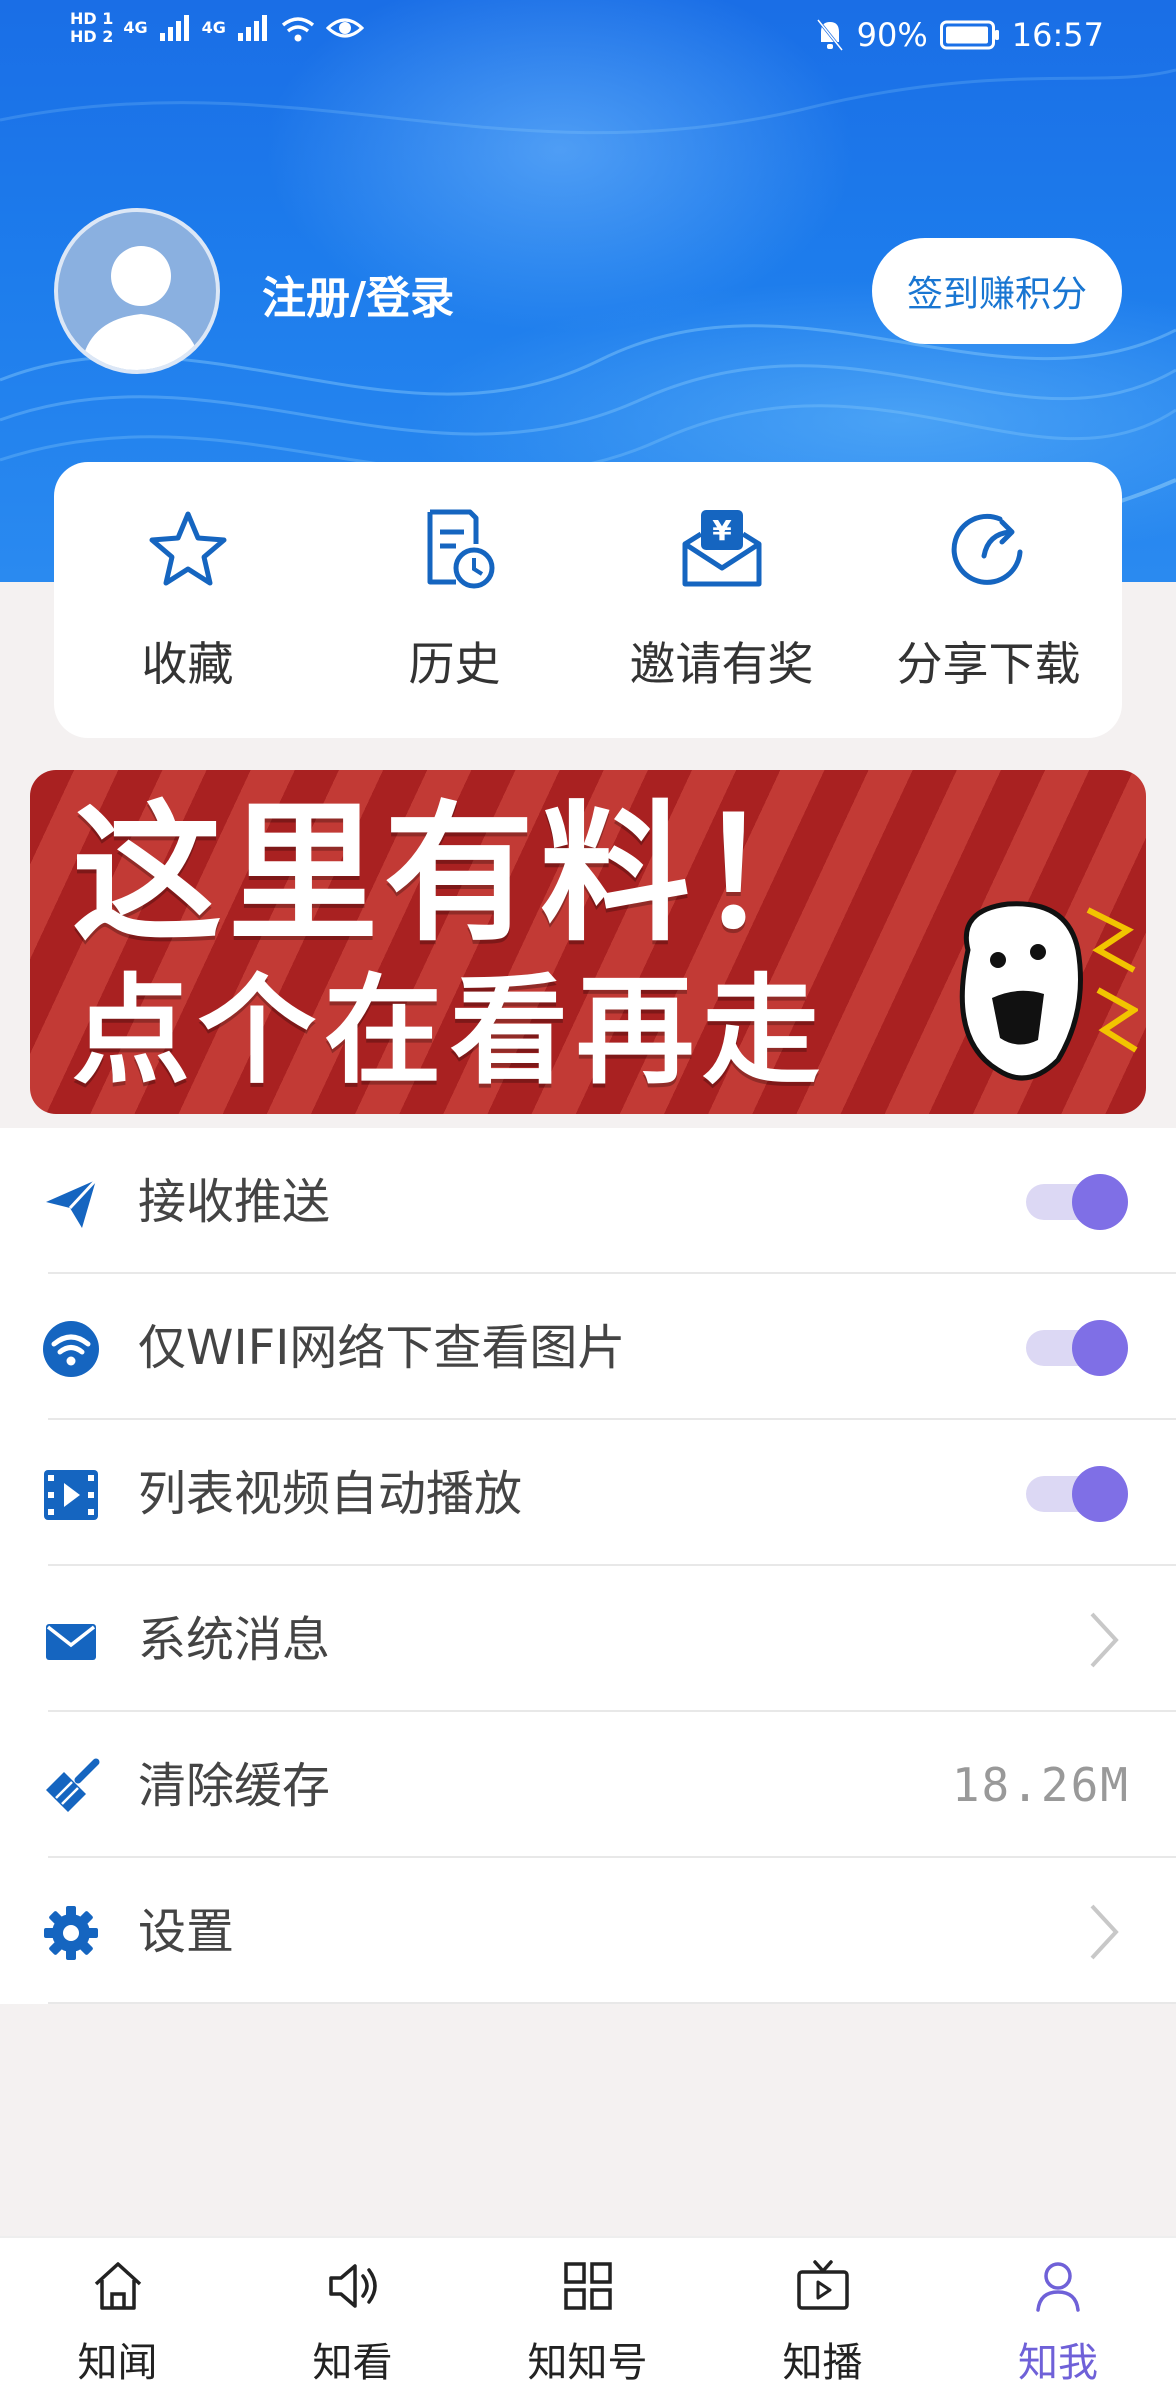 The height and width of the screenshot is (2400, 1176). Describe the element at coordinates (588, 1639) in the screenshot. I see `setting-system-messages: 系统消息` at that location.